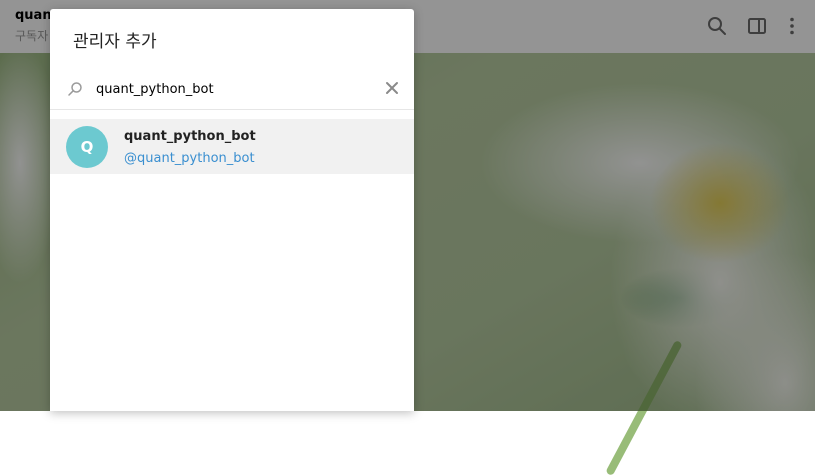  What do you see at coordinates (189, 158) in the screenshot?
I see `result-handle: @quant_python_bot` at bounding box center [189, 158].